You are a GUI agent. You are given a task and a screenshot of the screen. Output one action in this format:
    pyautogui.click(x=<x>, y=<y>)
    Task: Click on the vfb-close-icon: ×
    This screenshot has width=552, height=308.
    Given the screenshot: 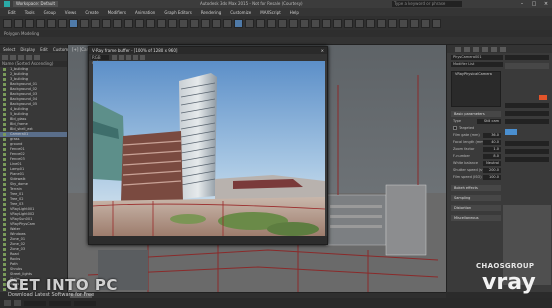 What is the action you would take?
    pyautogui.click(x=322, y=50)
    